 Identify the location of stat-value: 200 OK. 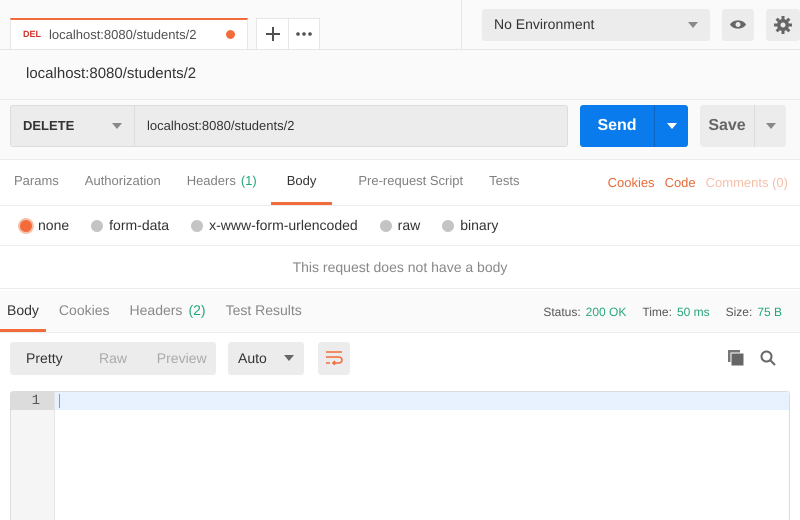
(606, 312).